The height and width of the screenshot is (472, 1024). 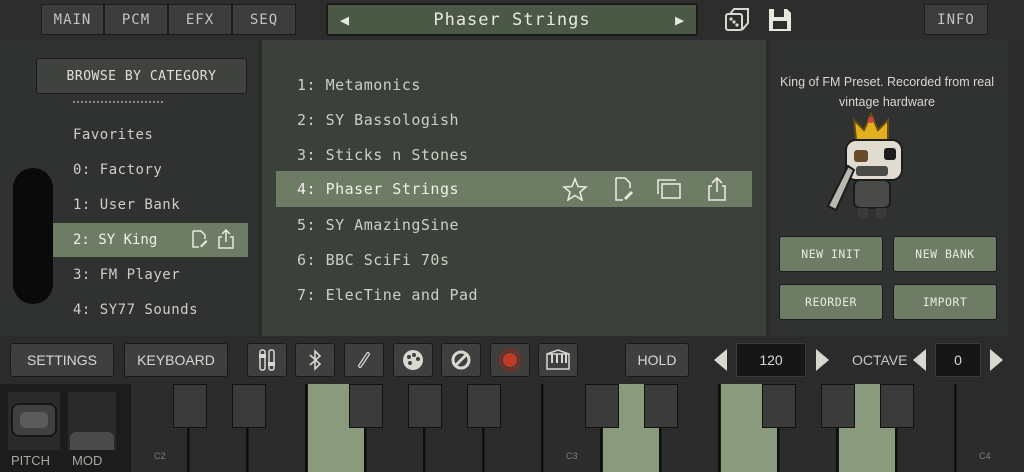 I want to click on preset-item-7: 7: ElecTine and Pad, so click(x=387, y=295).